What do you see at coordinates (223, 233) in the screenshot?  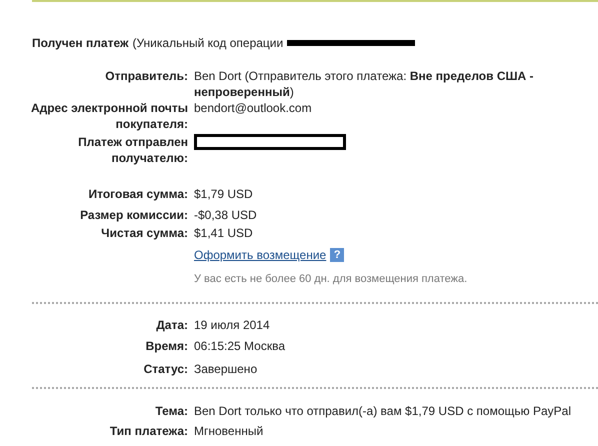 I see `field-value: $1,41 USD` at bounding box center [223, 233].